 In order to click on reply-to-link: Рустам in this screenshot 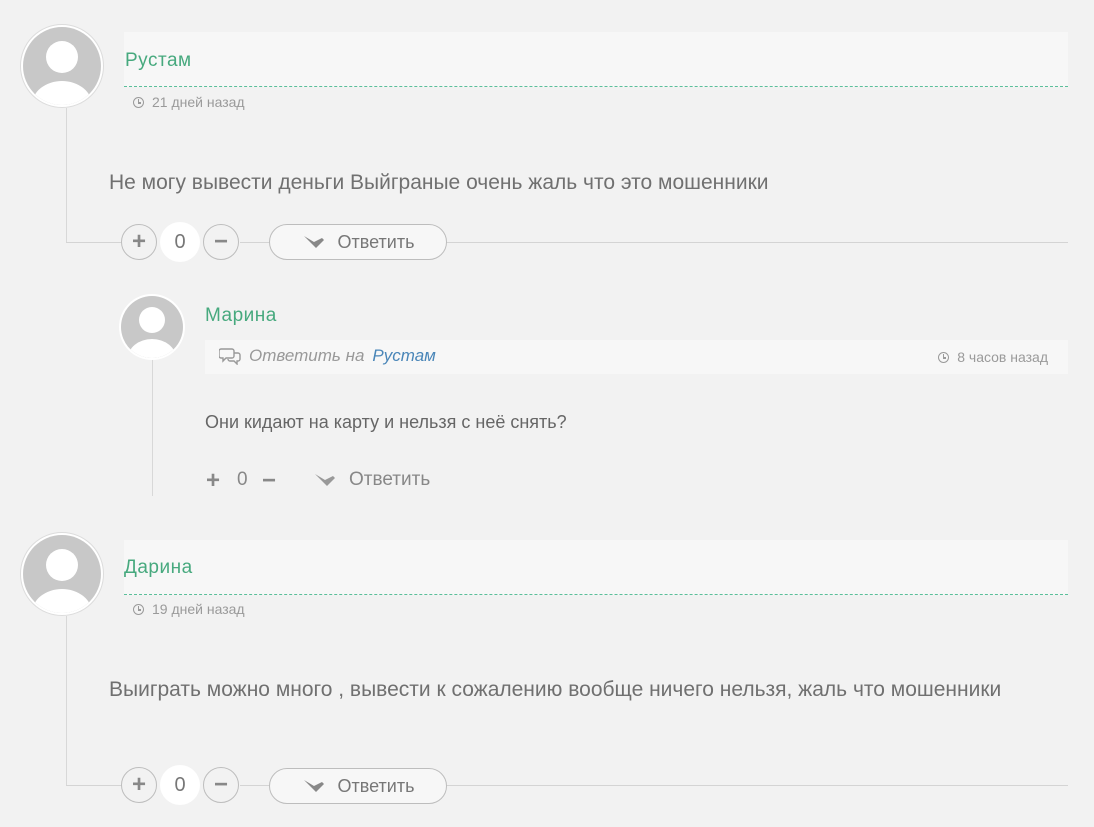, I will do `click(403, 356)`.